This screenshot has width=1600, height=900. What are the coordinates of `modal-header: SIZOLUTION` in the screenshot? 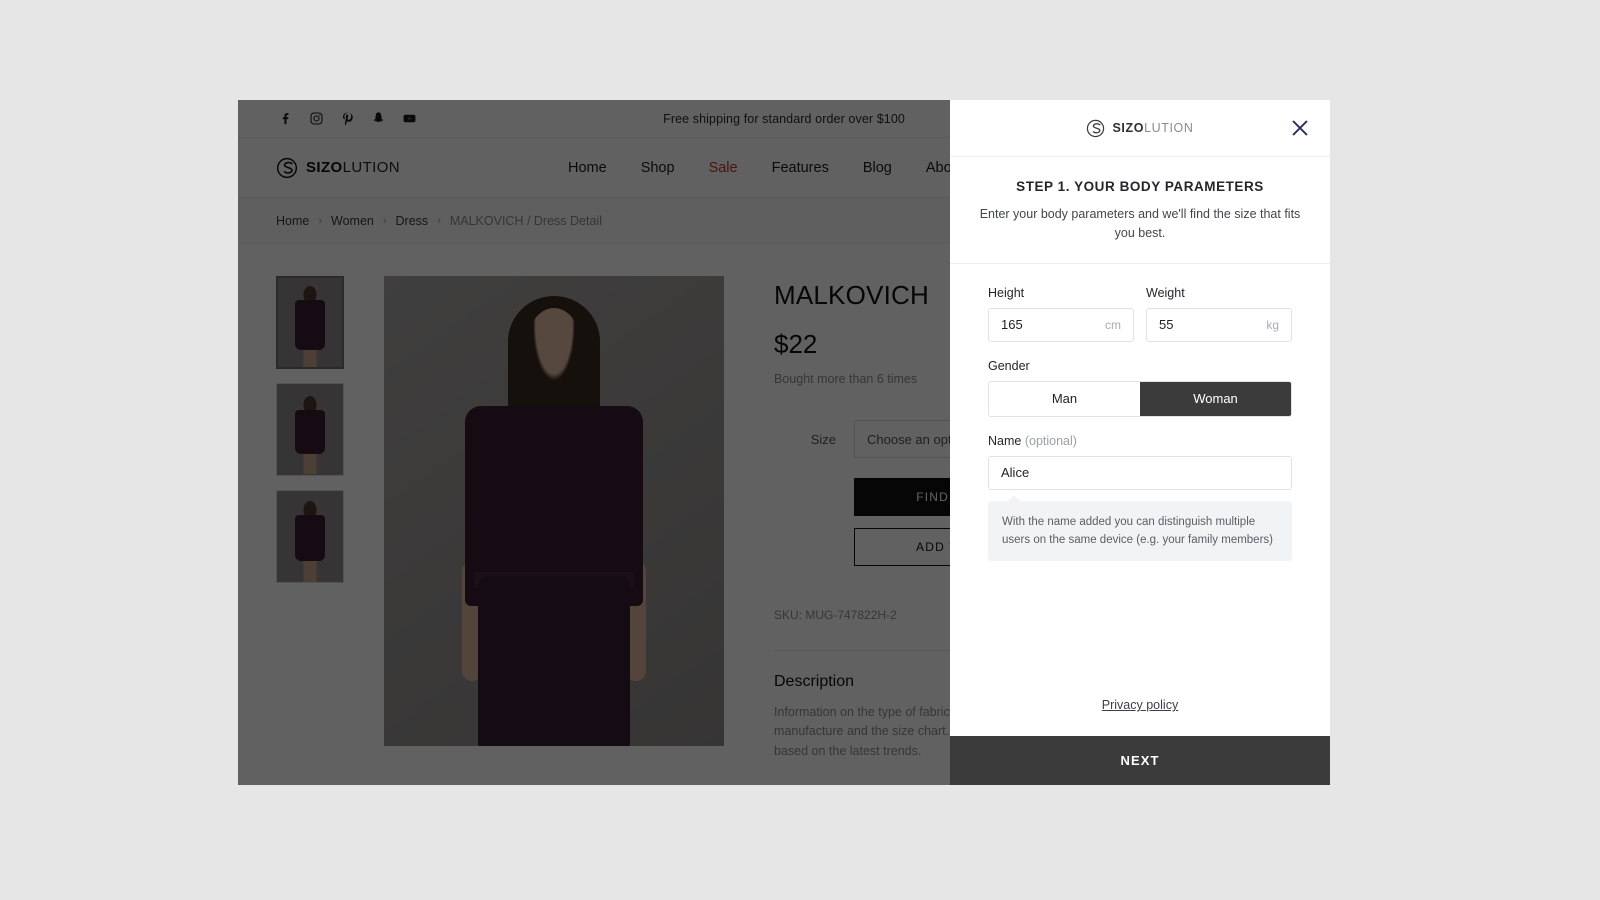 It's located at (1140, 128).